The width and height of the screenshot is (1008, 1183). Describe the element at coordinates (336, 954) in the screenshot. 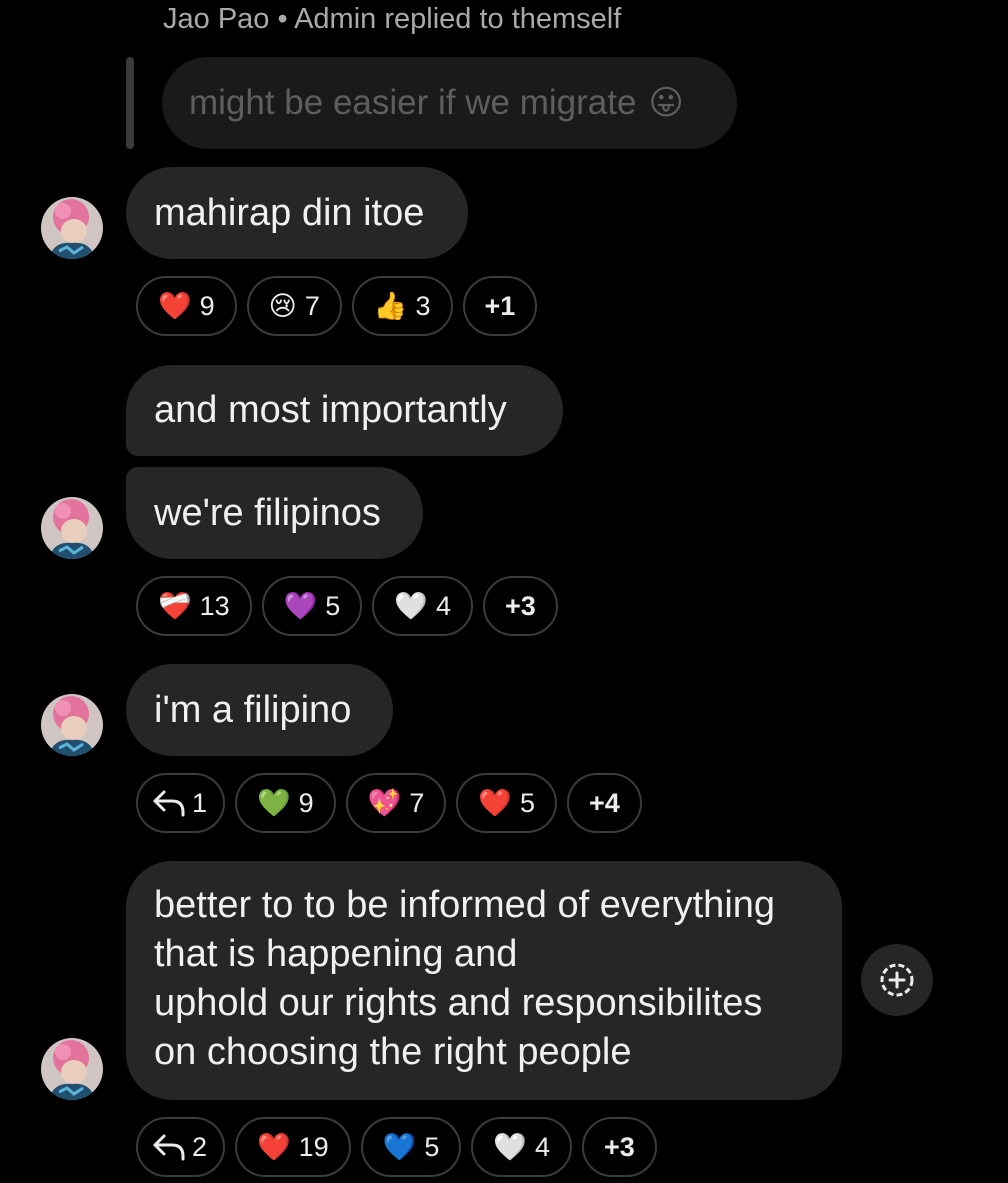

I see `message-text-line: that is happening and` at that location.